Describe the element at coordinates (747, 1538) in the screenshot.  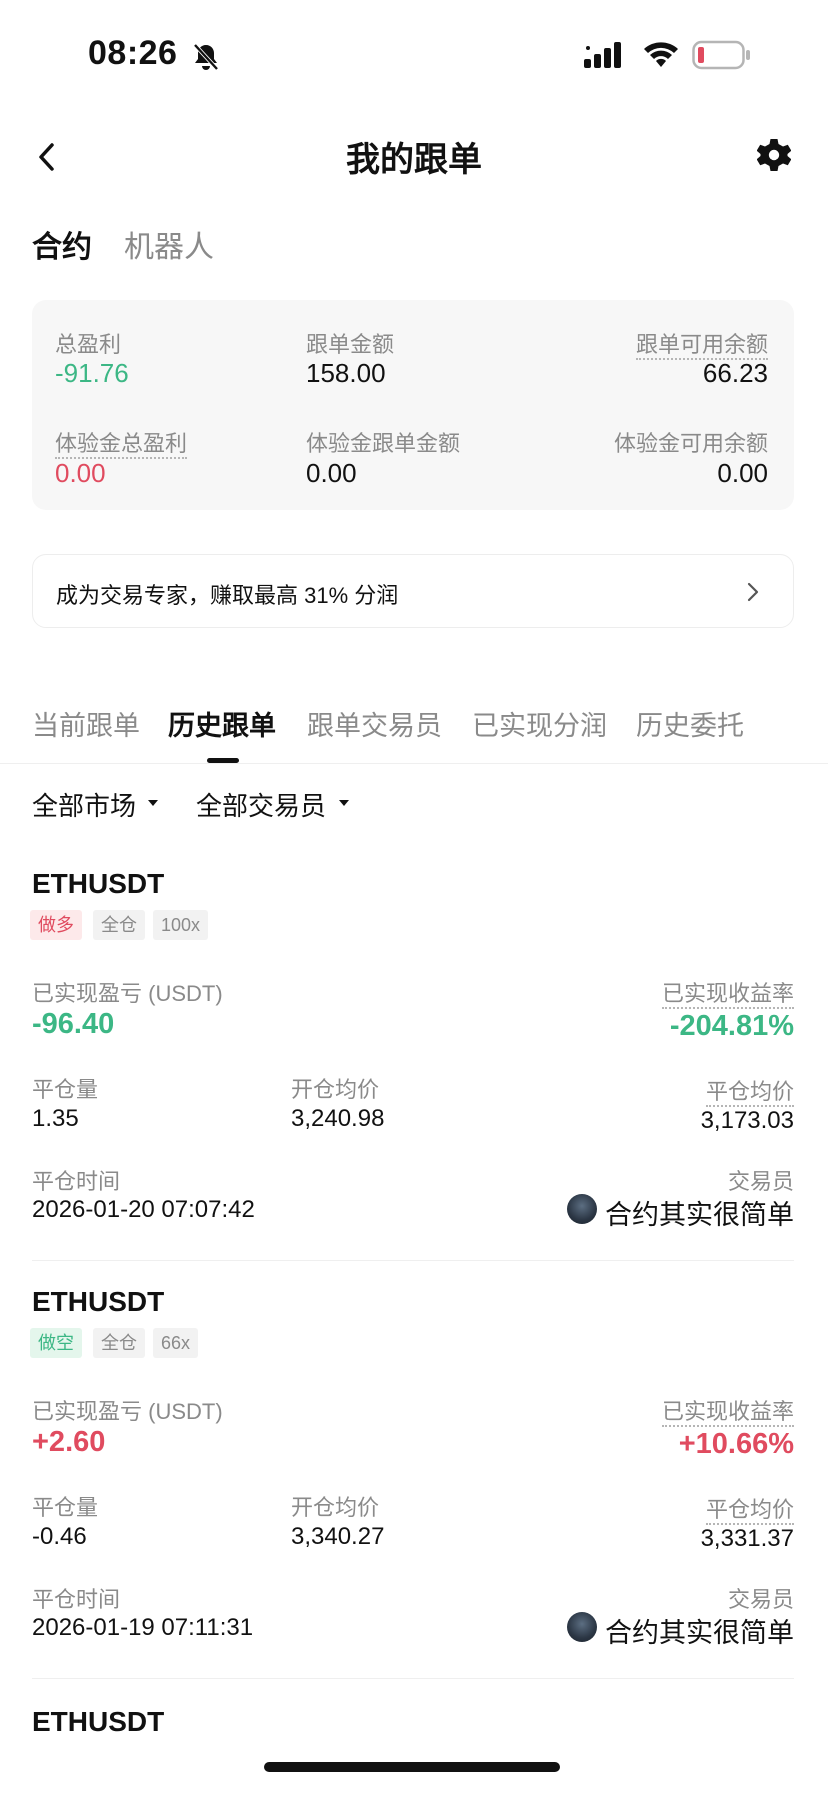
I see `close-avg-value: 3,331.37` at that location.